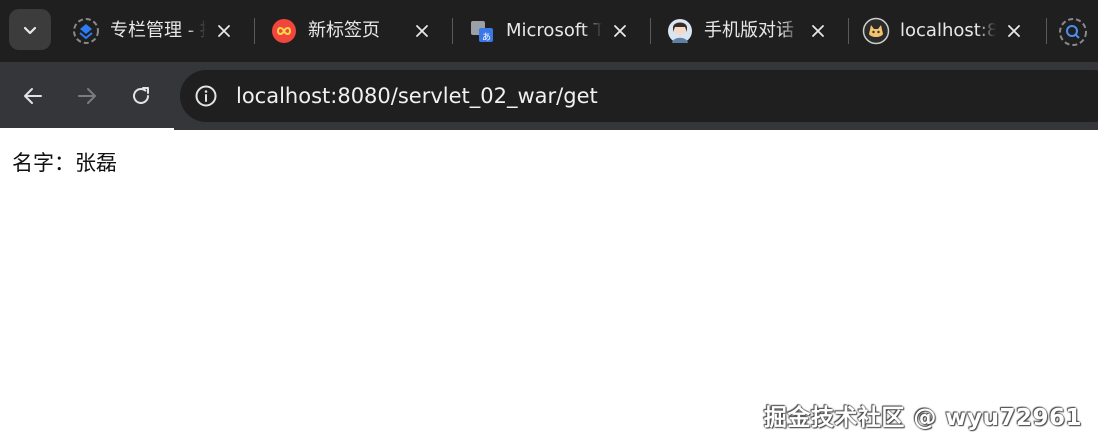 This screenshot has width=1098, height=446. Describe the element at coordinates (482, 31) in the screenshot. I see `translator-icon: あ` at that location.